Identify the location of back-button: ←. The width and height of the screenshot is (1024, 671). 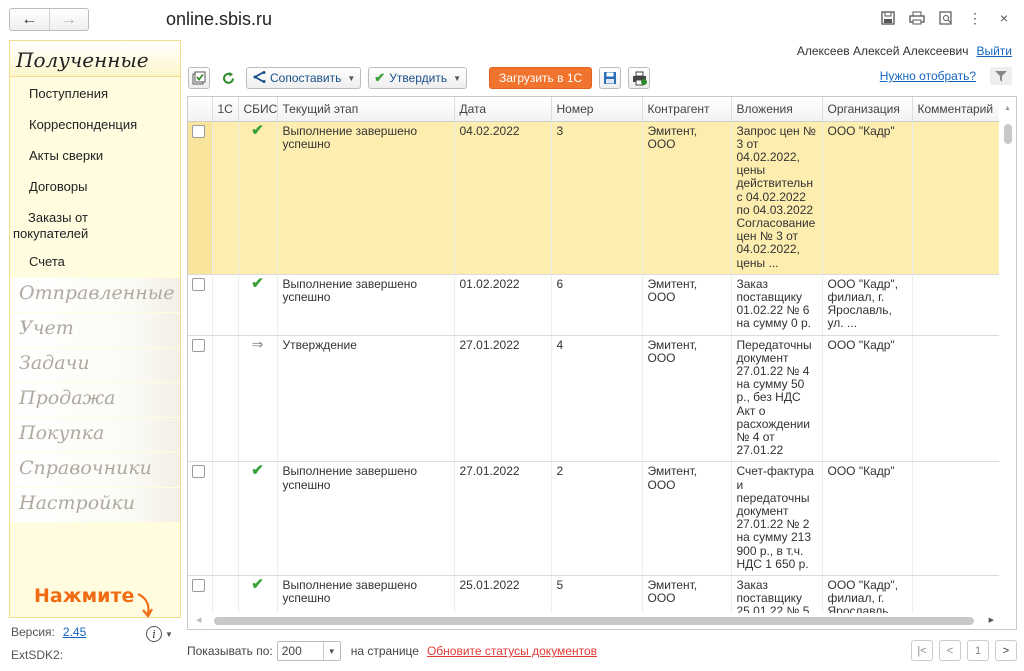
(29, 19).